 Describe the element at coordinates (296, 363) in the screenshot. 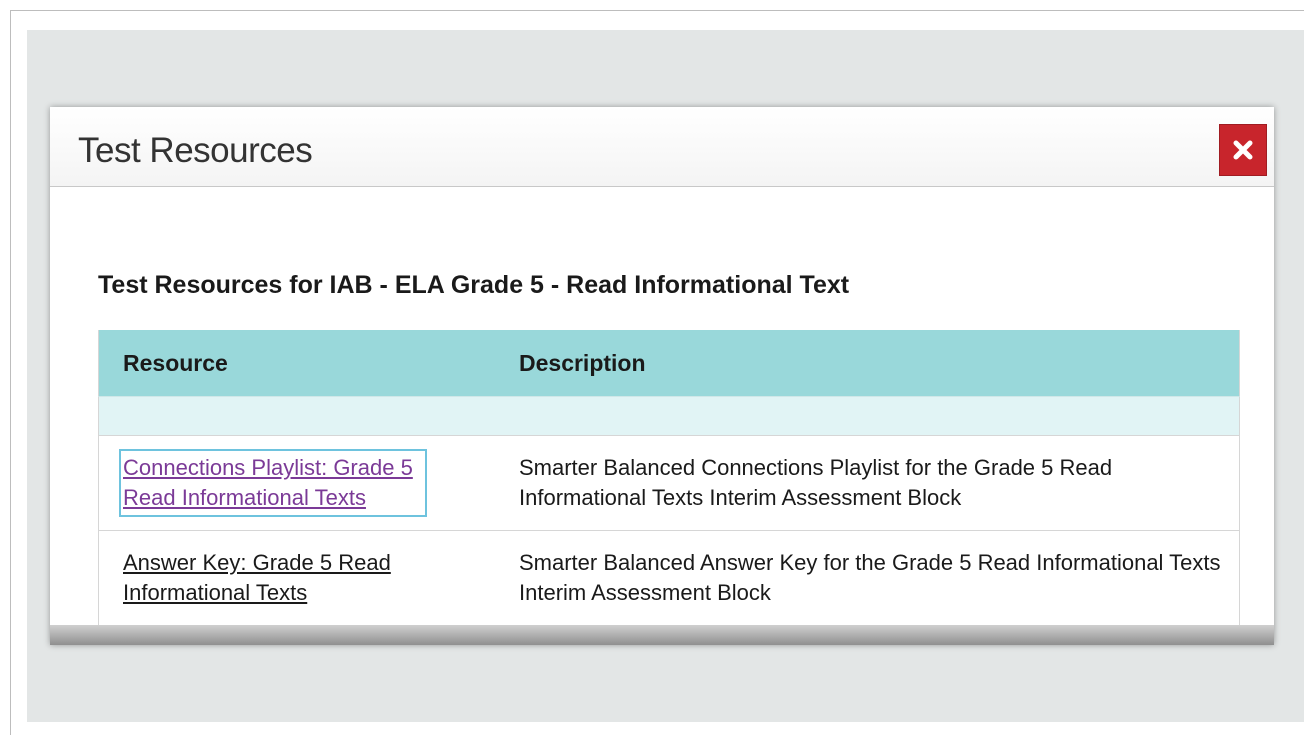

I see `column-header-resource: Resource` at that location.